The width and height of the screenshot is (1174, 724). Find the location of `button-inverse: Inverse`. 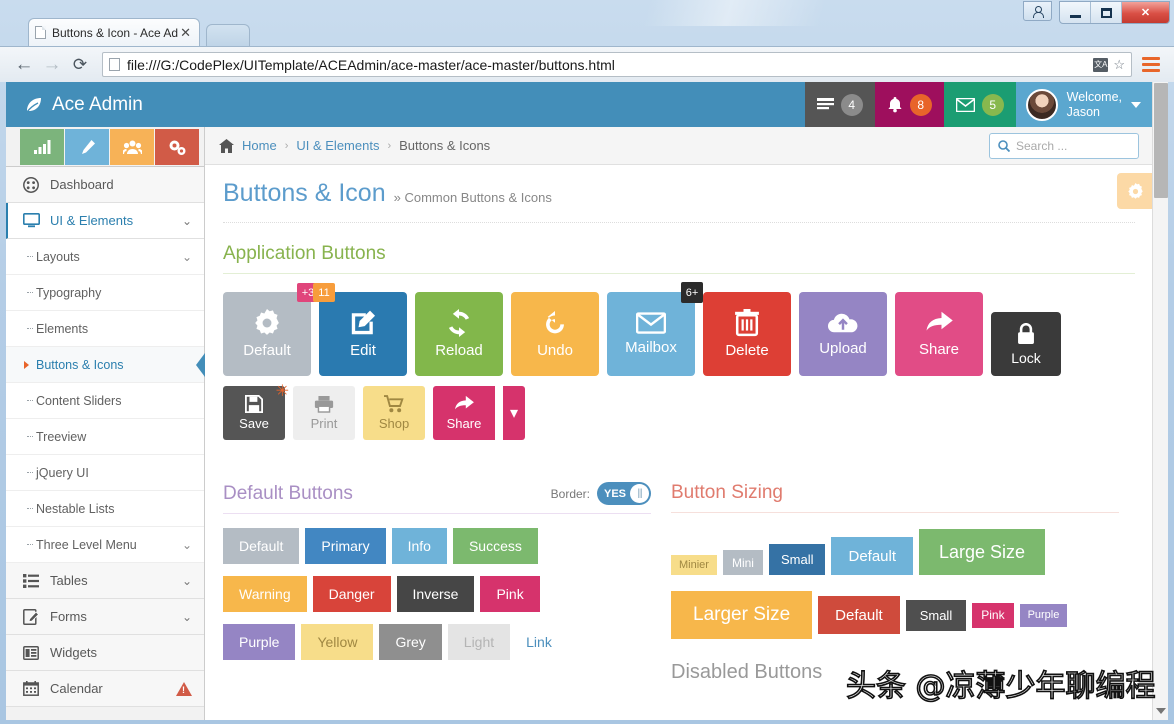

button-inverse: Inverse is located at coordinates (435, 594).